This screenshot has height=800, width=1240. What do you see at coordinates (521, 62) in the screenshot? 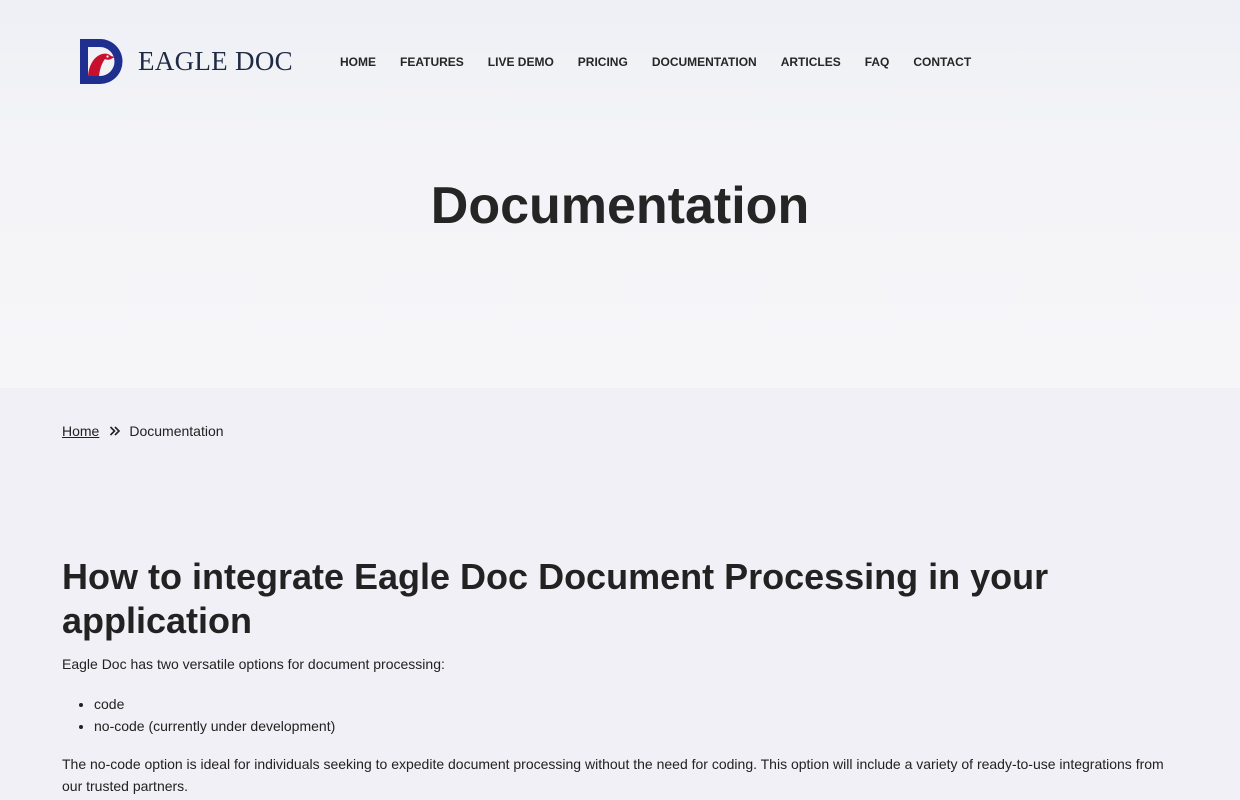
I see `nav-live-demo: LIVE DEMO` at bounding box center [521, 62].